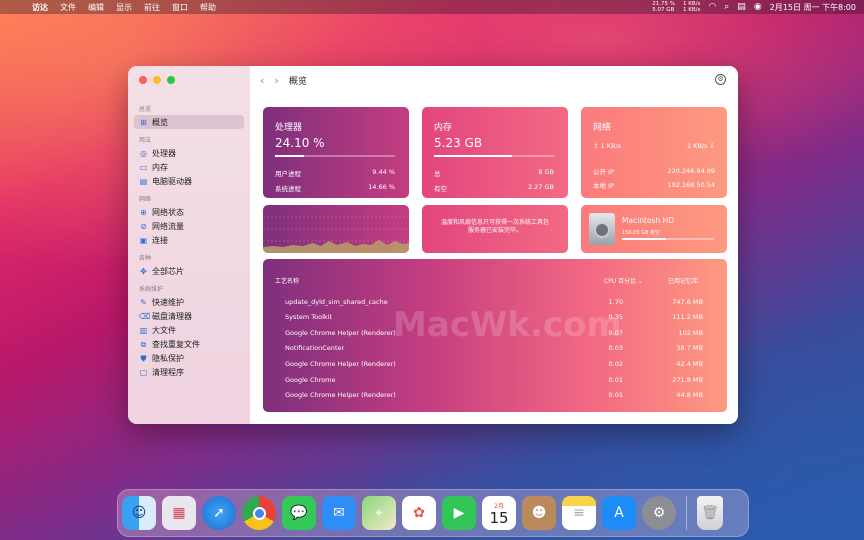 This screenshot has height=540, width=864. What do you see at coordinates (189, 153) in the screenshot?
I see `sidebar-item: ◎ 处理器` at bounding box center [189, 153].